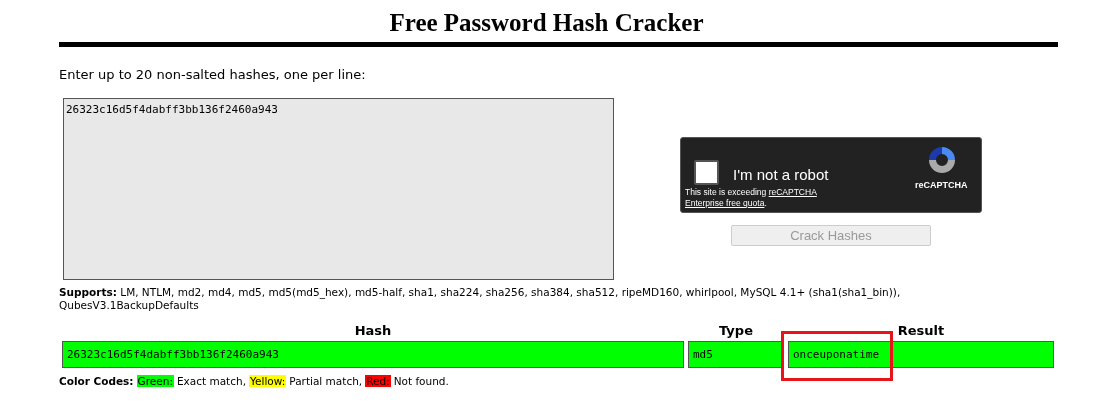 This screenshot has width=1093, height=411. What do you see at coordinates (751, 198) in the screenshot?
I see `captcha-notice: This site is exceeding reCAPTCHA Enterprise free quota.` at bounding box center [751, 198].